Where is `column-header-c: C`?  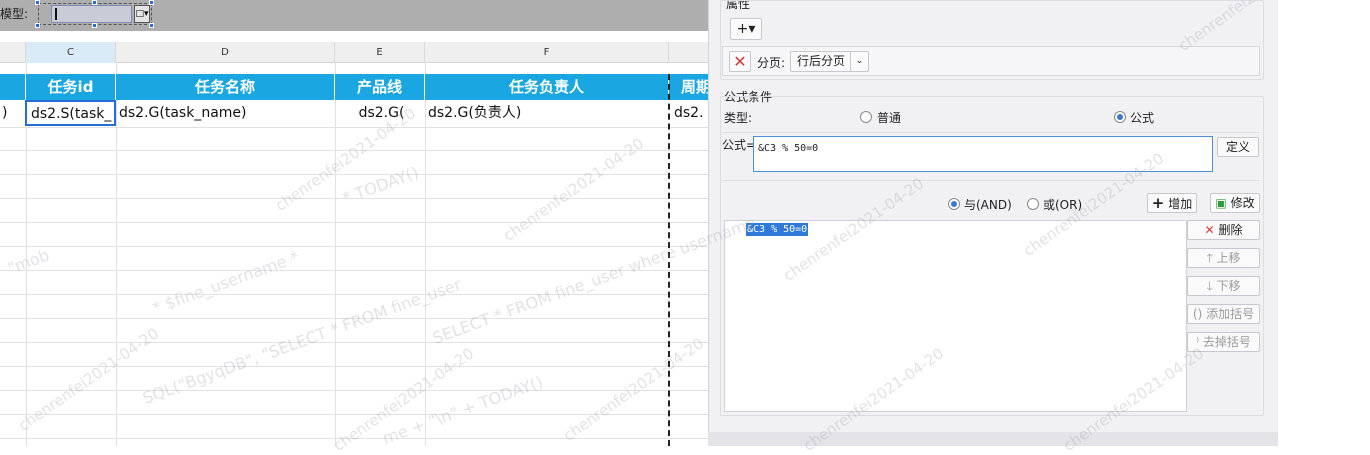
column-header-c: C is located at coordinates (71, 52).